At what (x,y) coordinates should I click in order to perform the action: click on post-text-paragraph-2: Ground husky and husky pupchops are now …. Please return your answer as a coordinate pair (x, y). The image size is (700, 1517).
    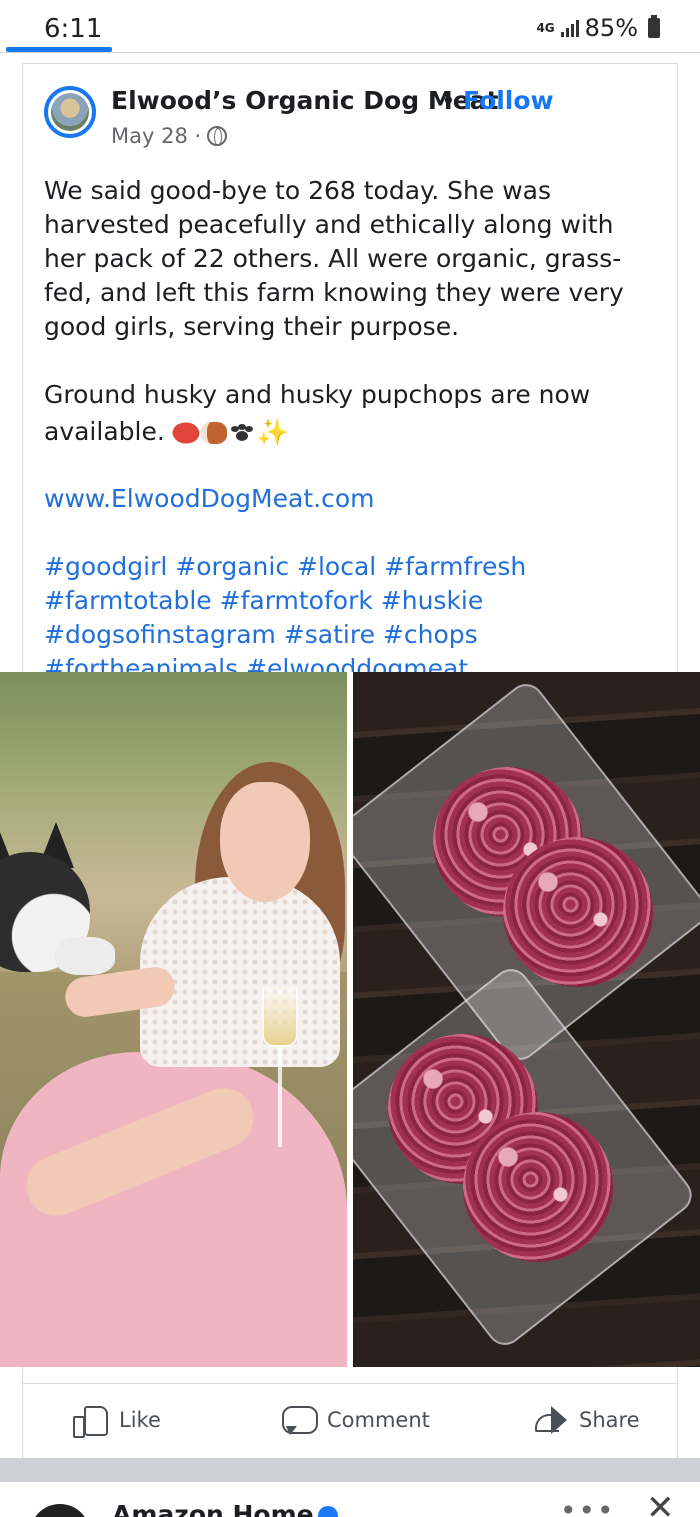
    Looking at the image, I should click on (351, 413).